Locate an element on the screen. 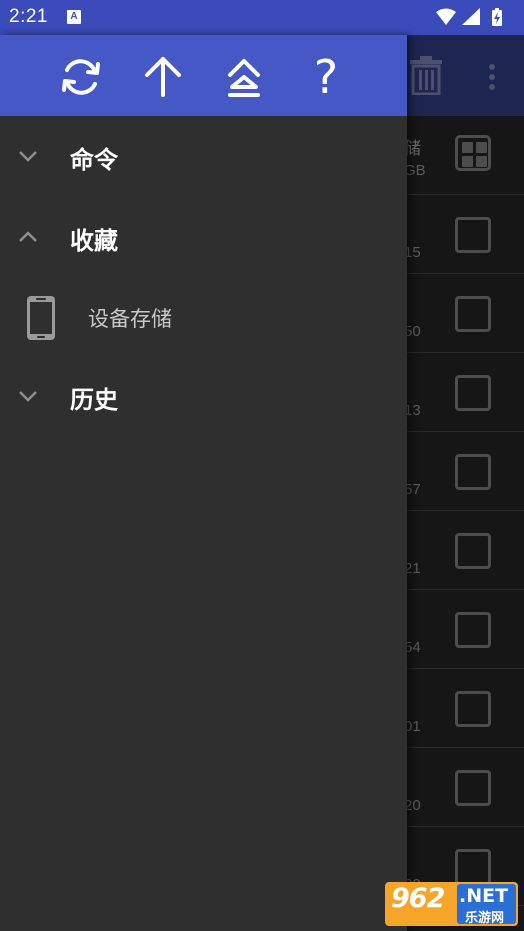 The height and width of the screenshot is (931, 524). status-icons is located at coordinates (474, 17).